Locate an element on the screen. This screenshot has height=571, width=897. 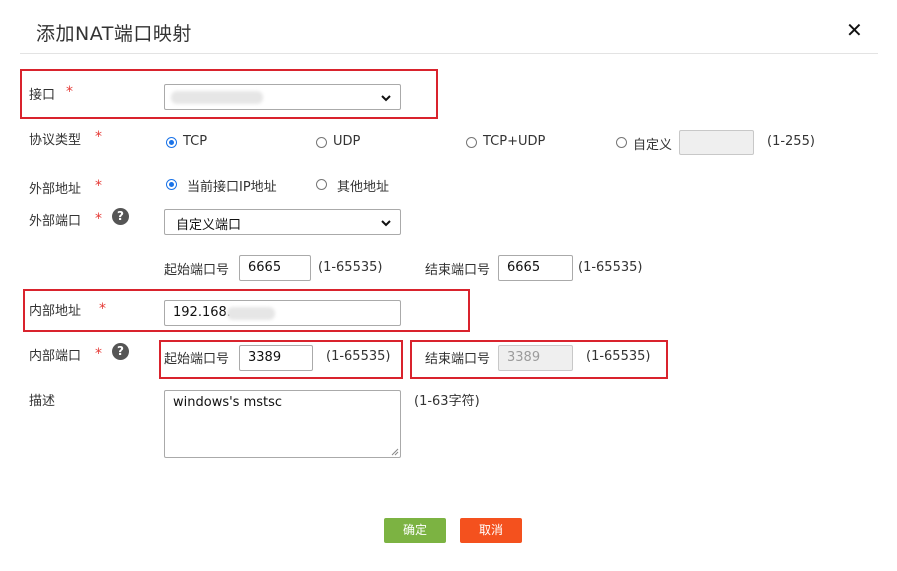
description-textarea: windows's mstsc is located at coordinates (282, 424).